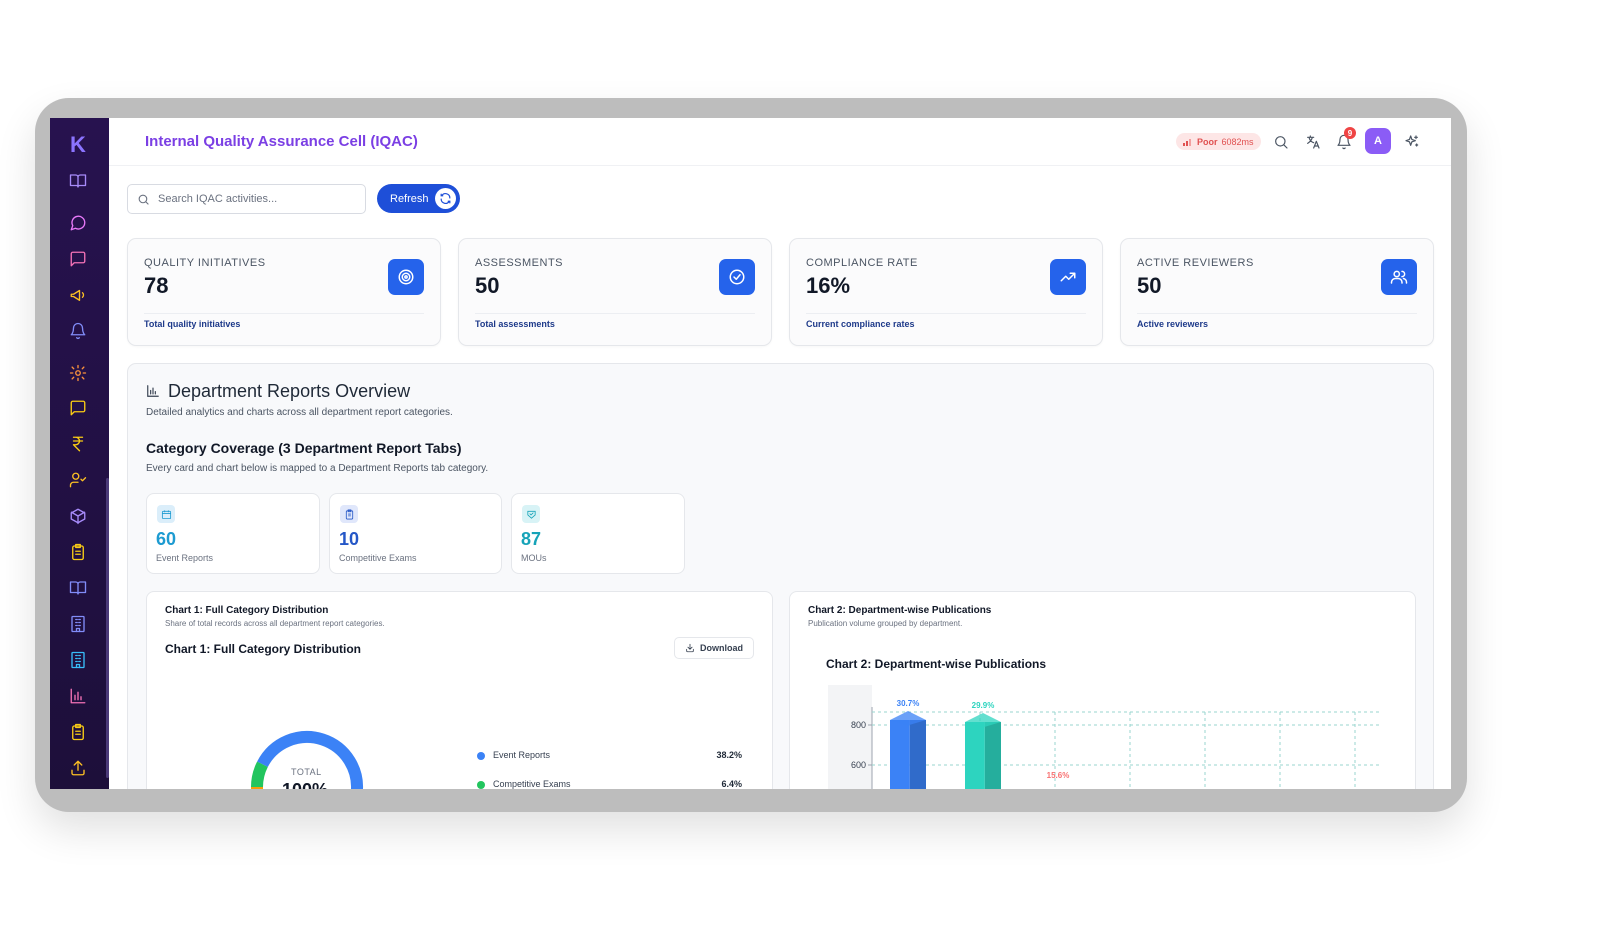  What do you see at coordinates (1350, 133) in the screenshot?
I see `notification-count-badge: 9` at bounding box center [1350, 133].